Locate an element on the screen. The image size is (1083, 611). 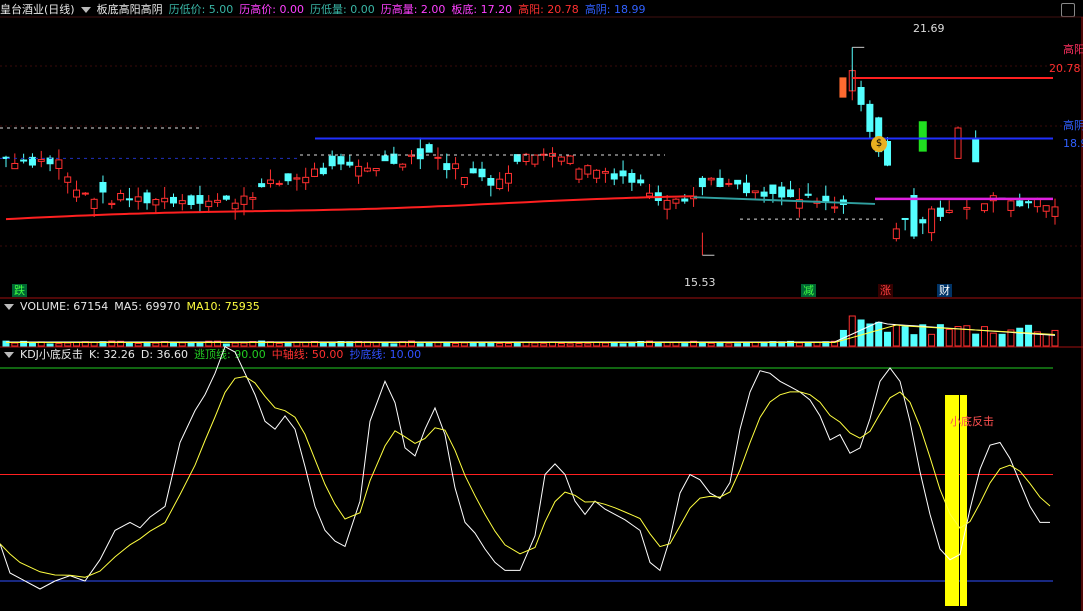
max-high-label: 21.69 is located at coordinates (929, 28).